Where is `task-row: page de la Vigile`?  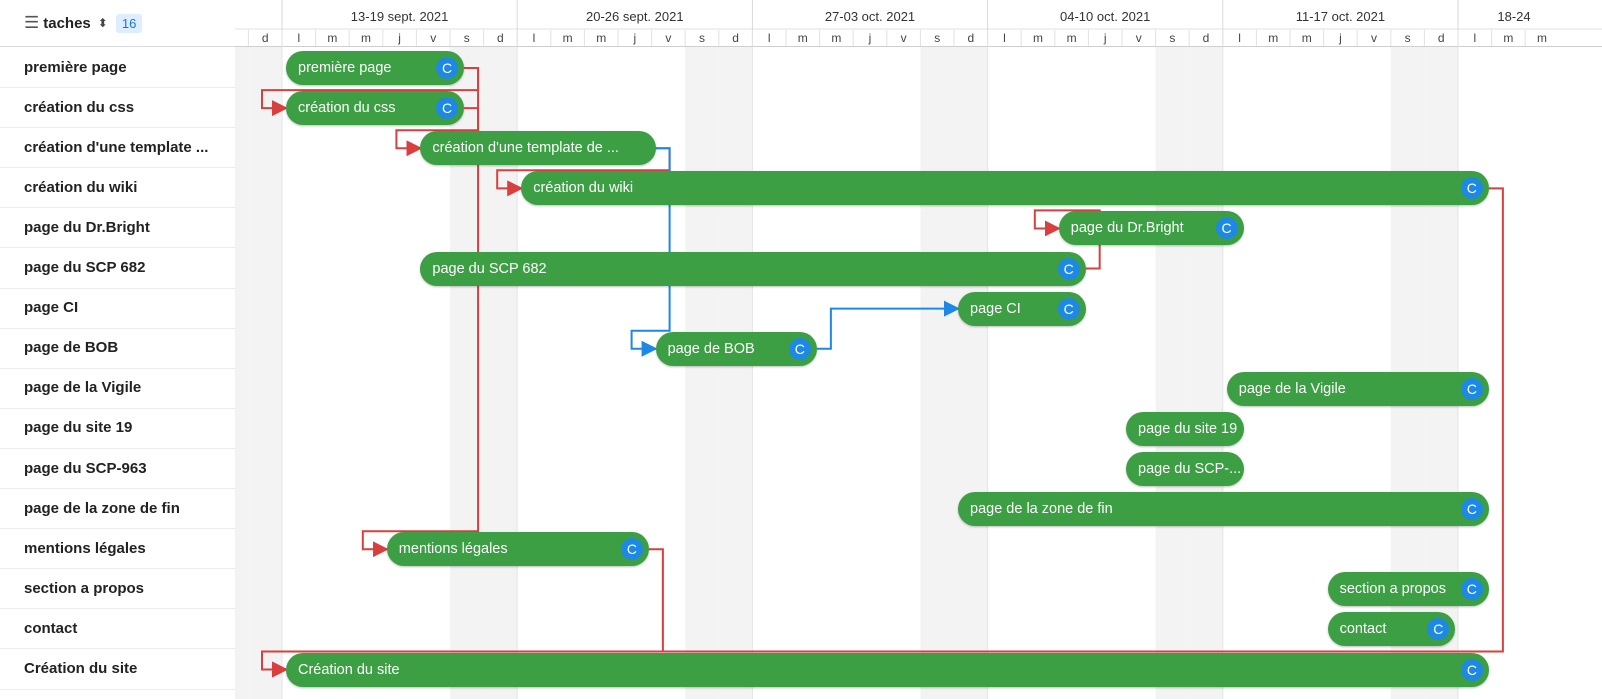 task-row: page de la Vigile is located at coordinates (117, 388).